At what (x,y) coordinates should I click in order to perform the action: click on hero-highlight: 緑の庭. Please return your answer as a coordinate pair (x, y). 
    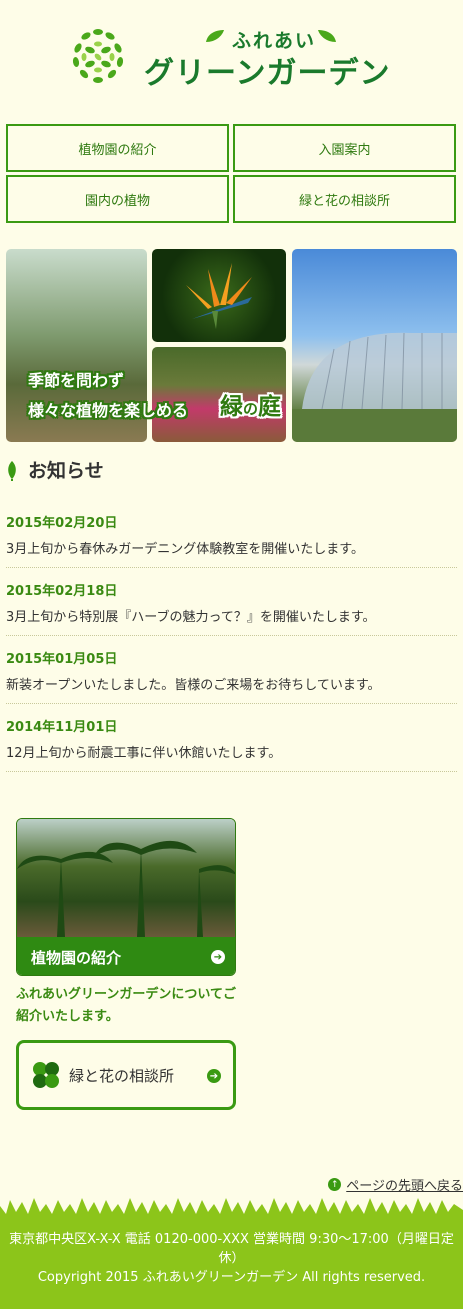
    Looking at the image, I should click on (250, 404).